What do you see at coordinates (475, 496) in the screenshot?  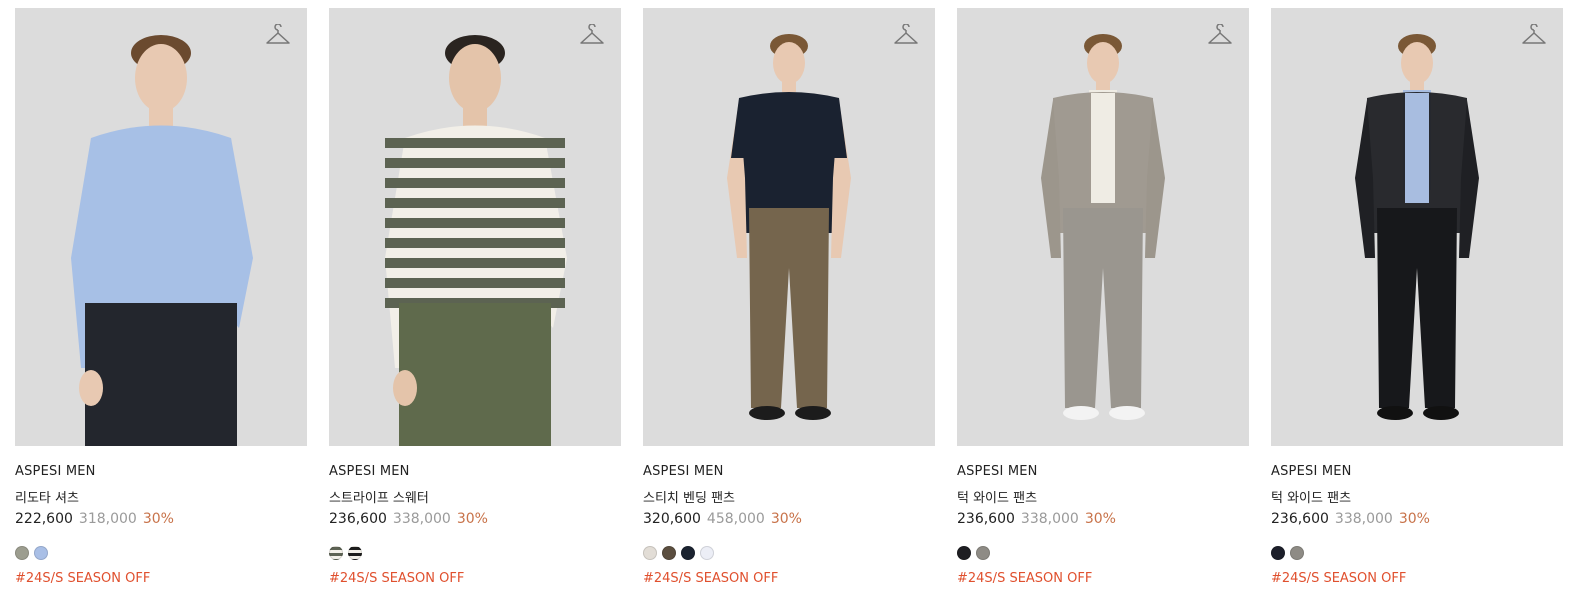 I see `product-name: 스트라이프 스웨터` at bounding box center [475, 496].